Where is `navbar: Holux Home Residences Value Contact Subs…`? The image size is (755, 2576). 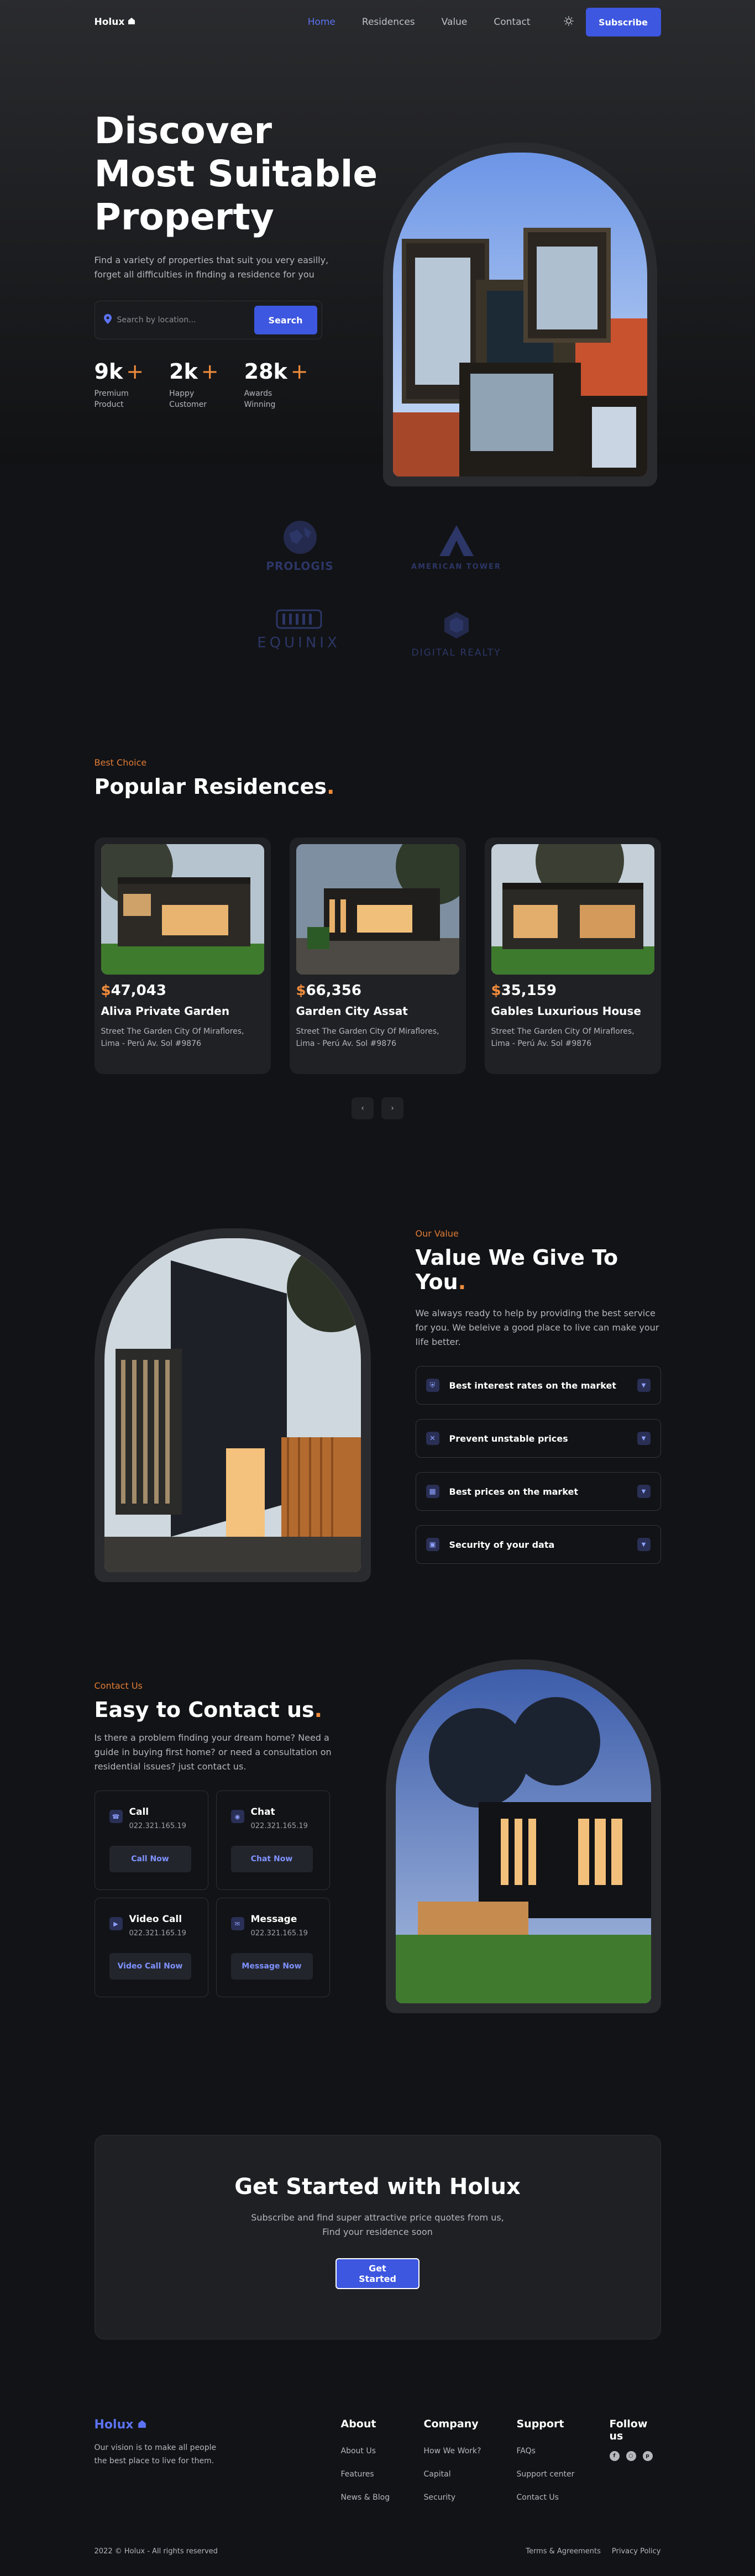
navbar: Holux Home Residences Value Contact Subs… is located at coordinates (378, 22).